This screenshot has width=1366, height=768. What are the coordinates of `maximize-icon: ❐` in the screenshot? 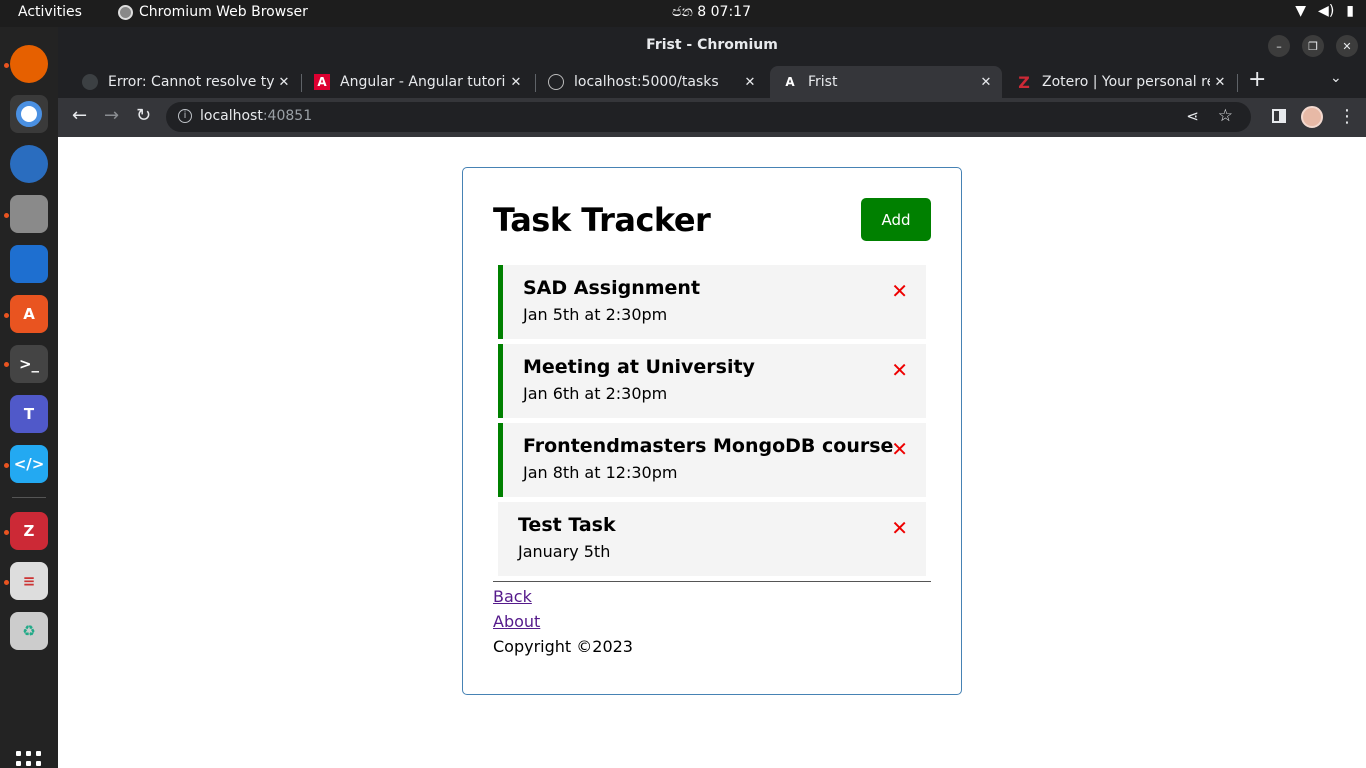 It's located at (1313, 46).